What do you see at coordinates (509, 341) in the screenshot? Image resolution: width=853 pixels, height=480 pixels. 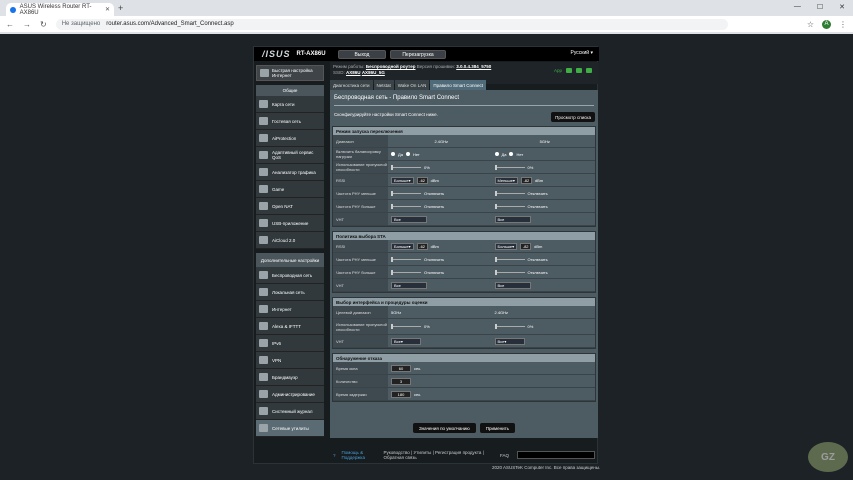 I see `if-vht-select-2: Все ▾` at bounding box center [509, 341].